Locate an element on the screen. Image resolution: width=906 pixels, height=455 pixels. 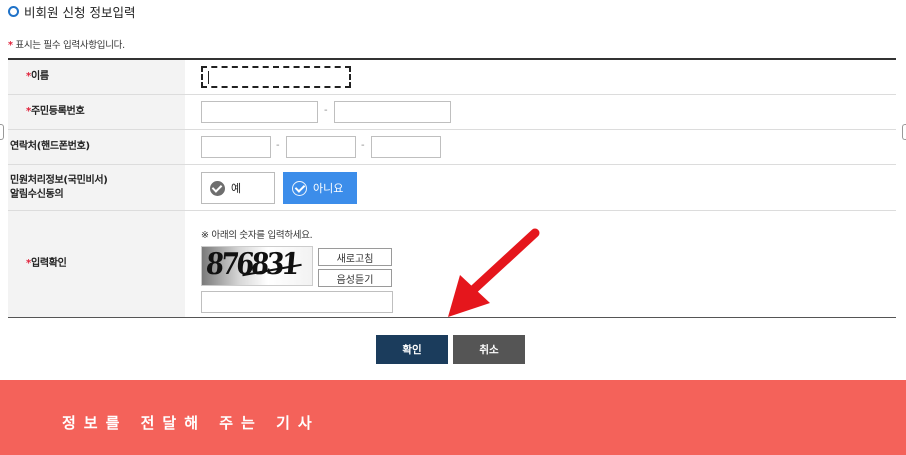
consent-no-radio: 아니요 is located at coordinates (320, 188).